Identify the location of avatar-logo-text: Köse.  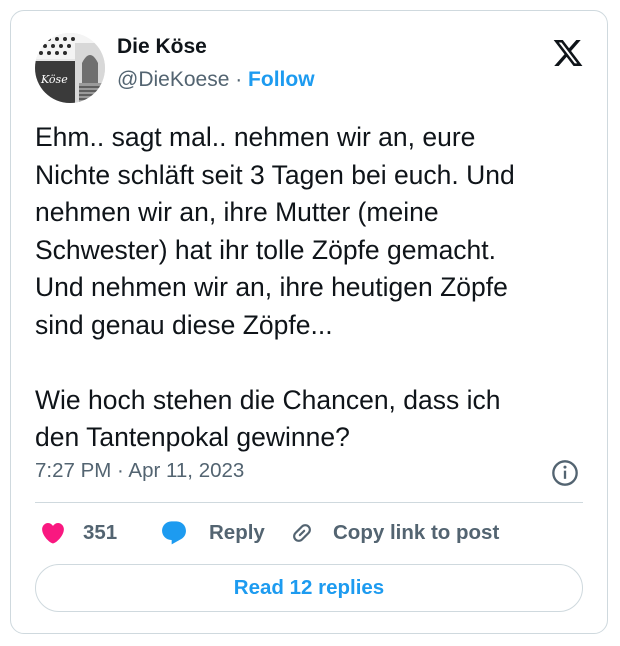
(54, 79).